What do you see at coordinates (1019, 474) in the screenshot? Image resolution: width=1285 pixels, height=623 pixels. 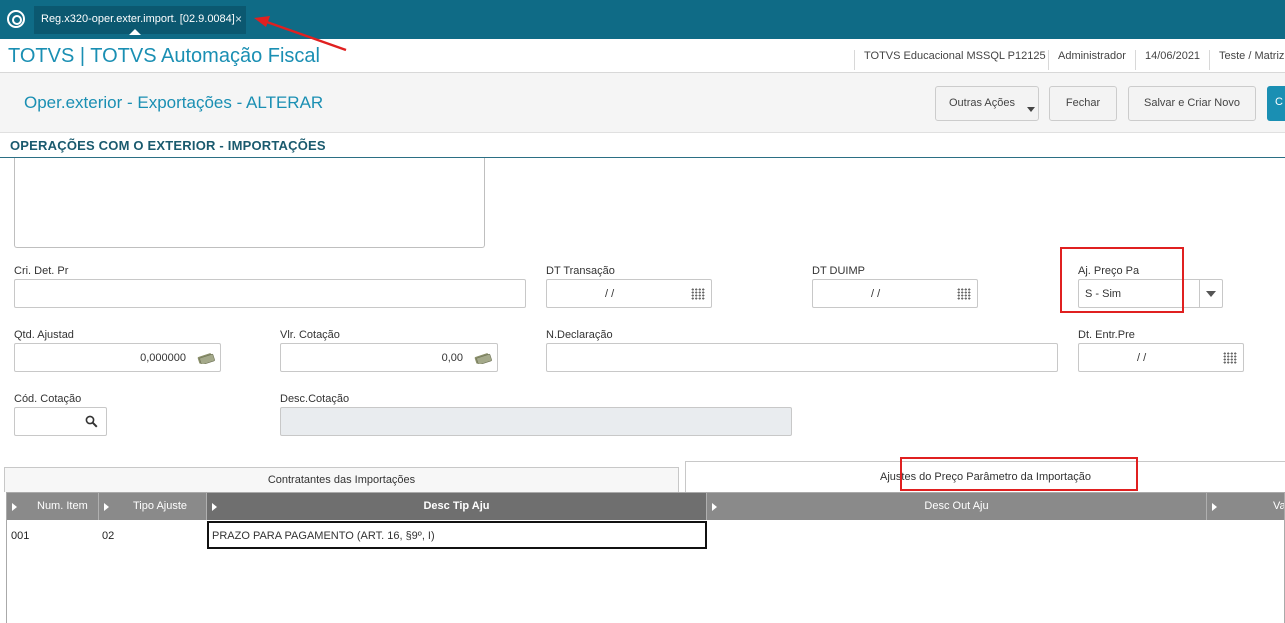 I see `annotation-box-ajustes-tab` at bounding box center [1019, 474].